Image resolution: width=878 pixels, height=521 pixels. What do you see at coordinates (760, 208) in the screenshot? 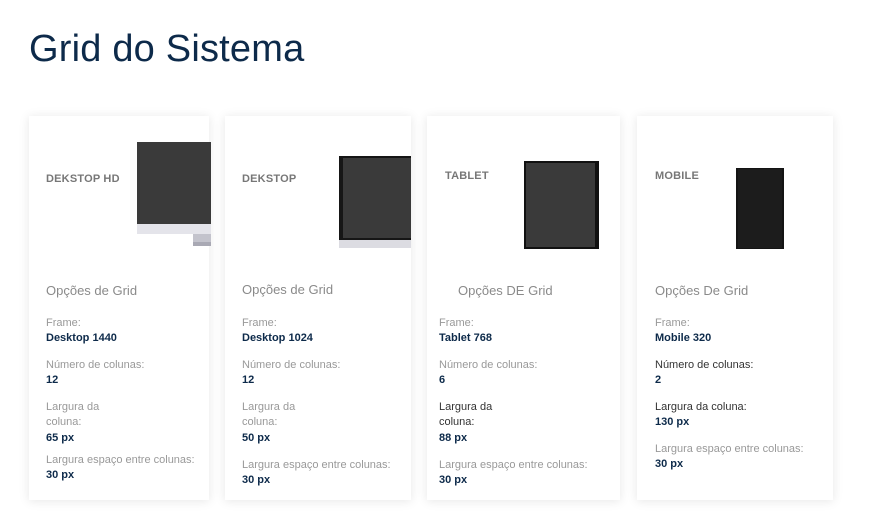
I see `phone-icon` at bounding box center [760, 208].